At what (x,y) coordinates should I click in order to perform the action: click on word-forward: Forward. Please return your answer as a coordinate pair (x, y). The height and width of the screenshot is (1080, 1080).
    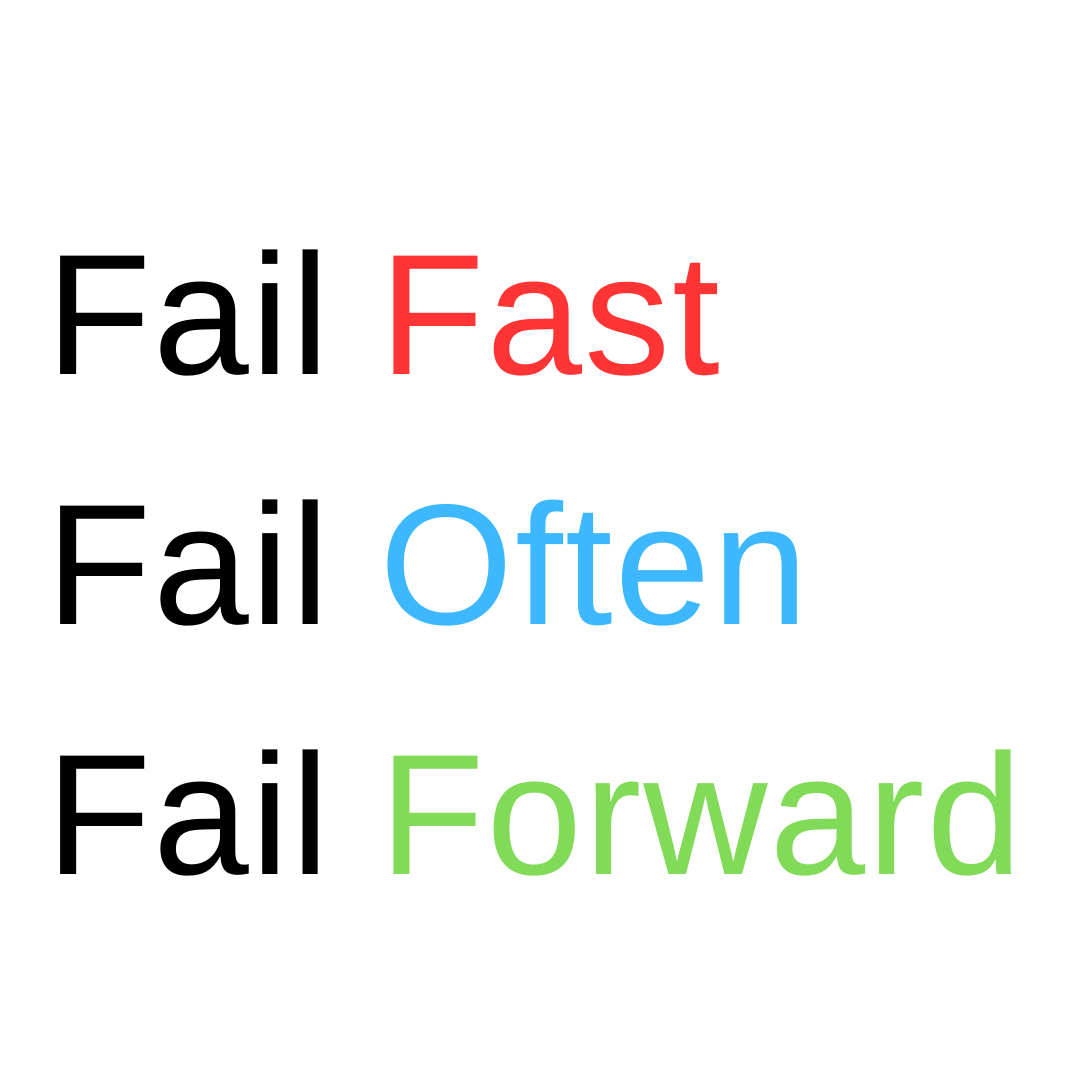
    Looking at the image, I should click on (702, 815).